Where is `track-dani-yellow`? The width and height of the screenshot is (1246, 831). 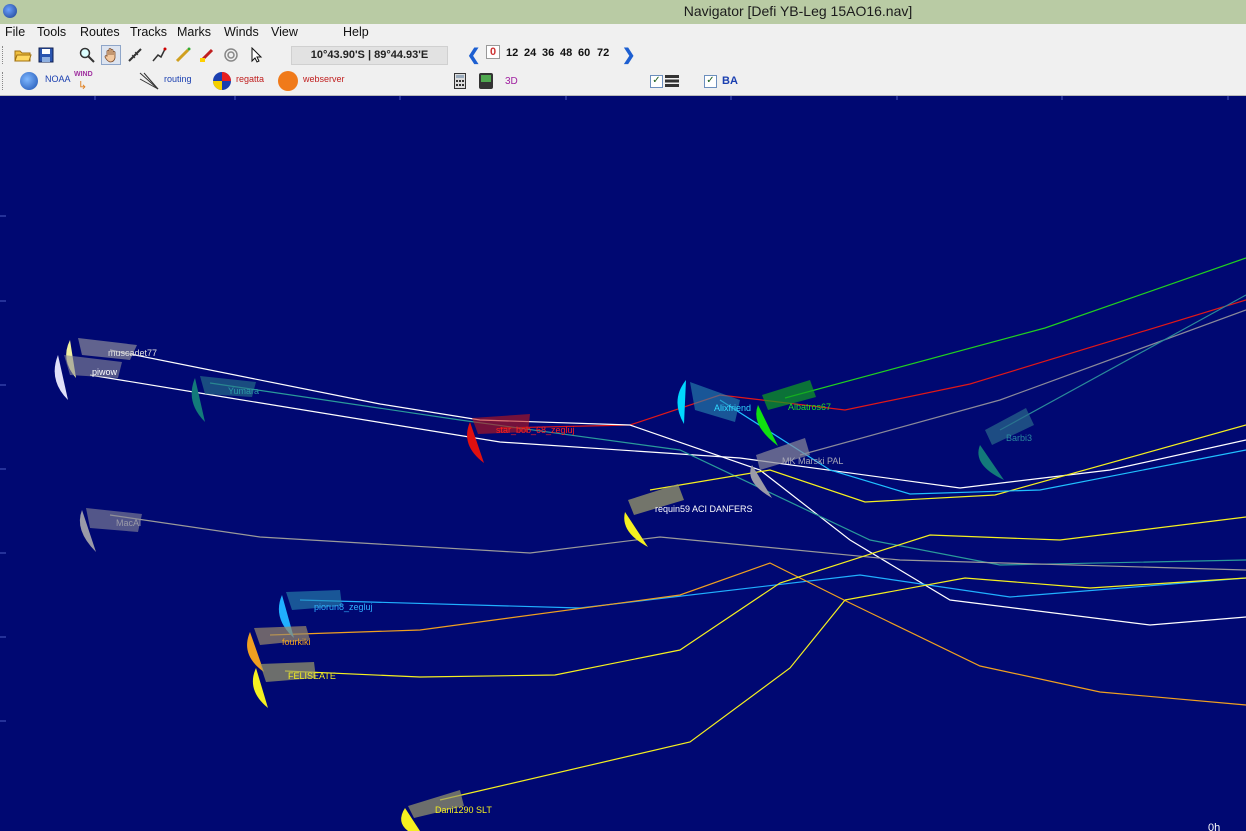 track-dani-yellow is located at coordinates (642, 700).